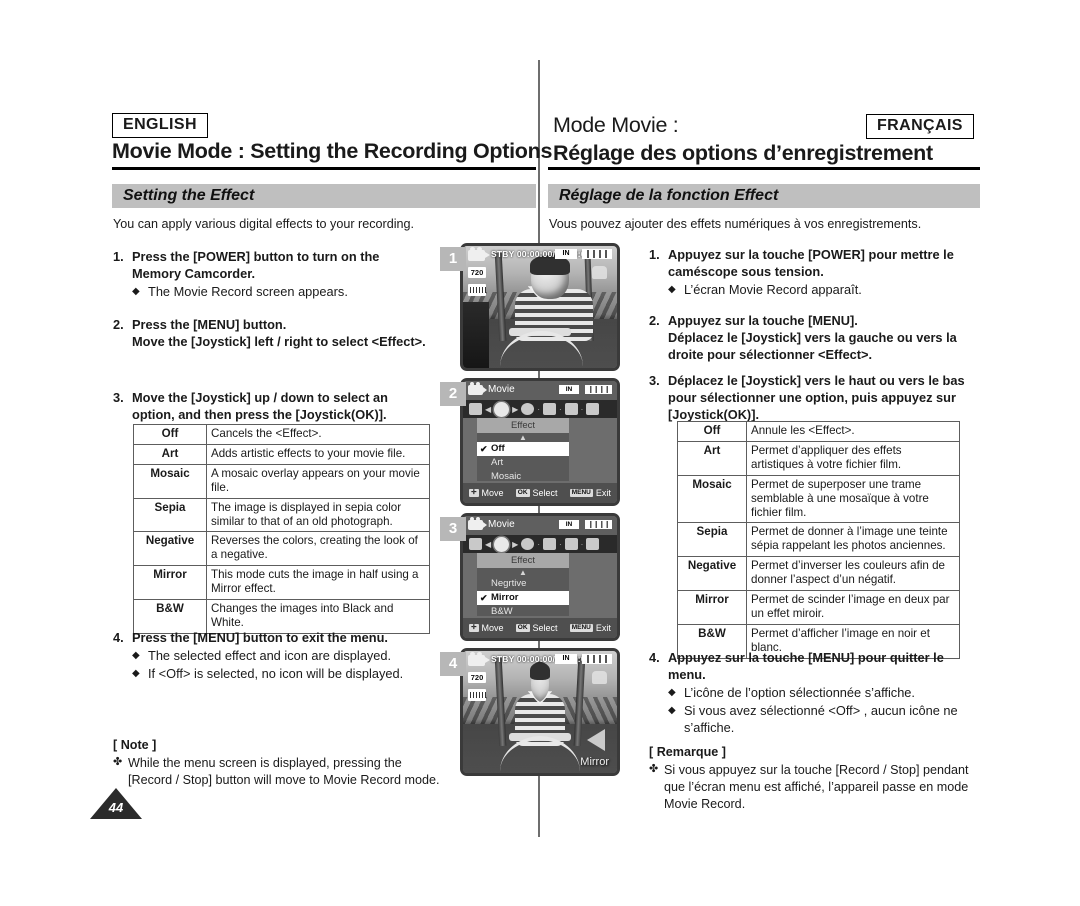 The image size is (1080, 906). I want to click on menu-key-icon: MENU, so click(581, 493).